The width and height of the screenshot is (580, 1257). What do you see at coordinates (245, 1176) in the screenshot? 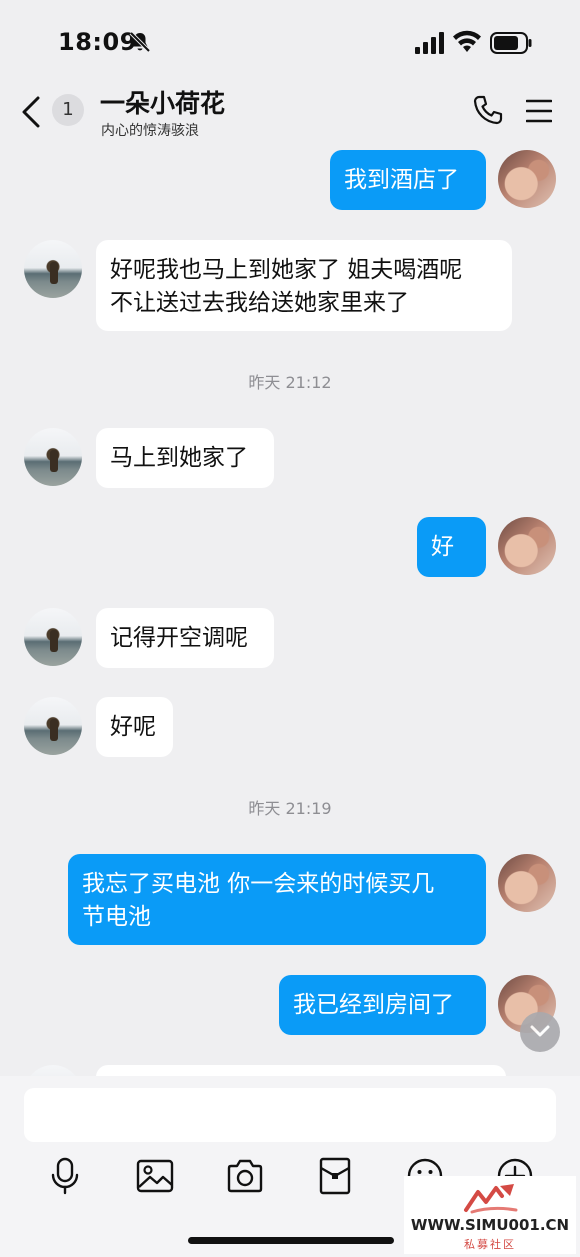
I see `camera-icon` at bounding box center [245, 1176].